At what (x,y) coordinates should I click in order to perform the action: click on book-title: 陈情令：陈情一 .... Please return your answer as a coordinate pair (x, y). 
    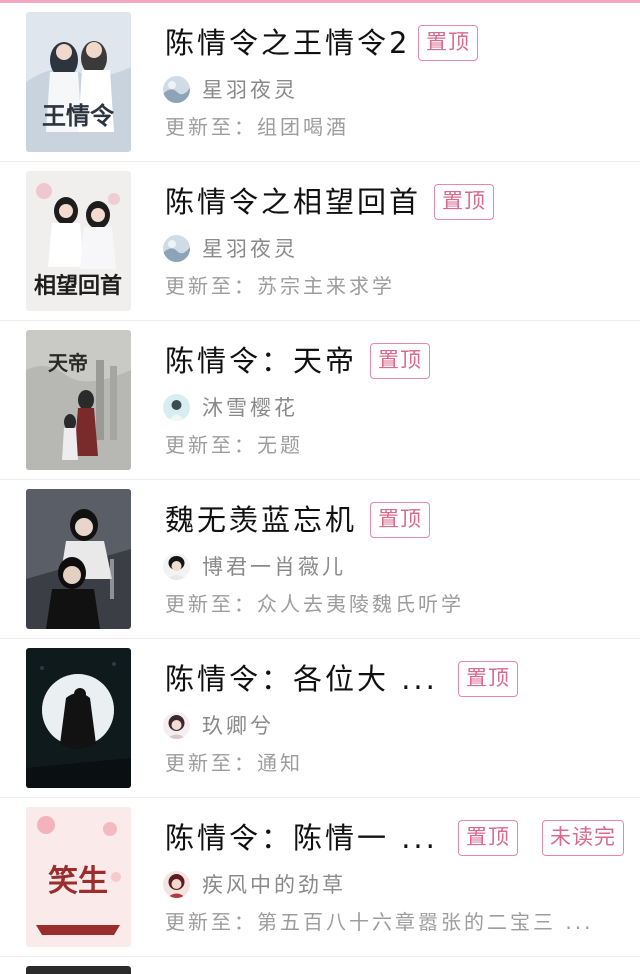
    Looking at the image, I should click on (301, 838).